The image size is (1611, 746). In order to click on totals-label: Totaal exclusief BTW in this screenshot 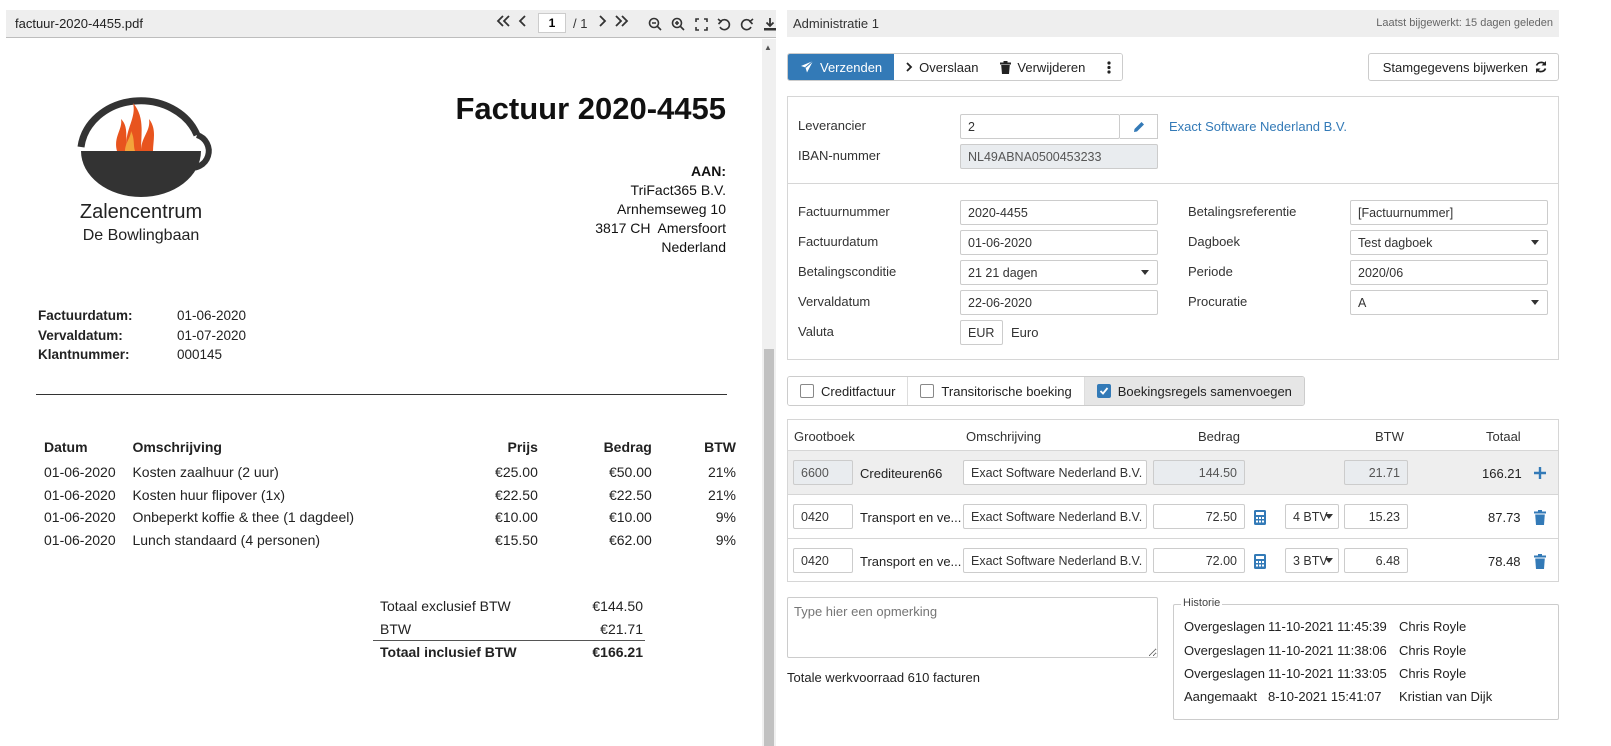, I will do `click(445, 606)`.